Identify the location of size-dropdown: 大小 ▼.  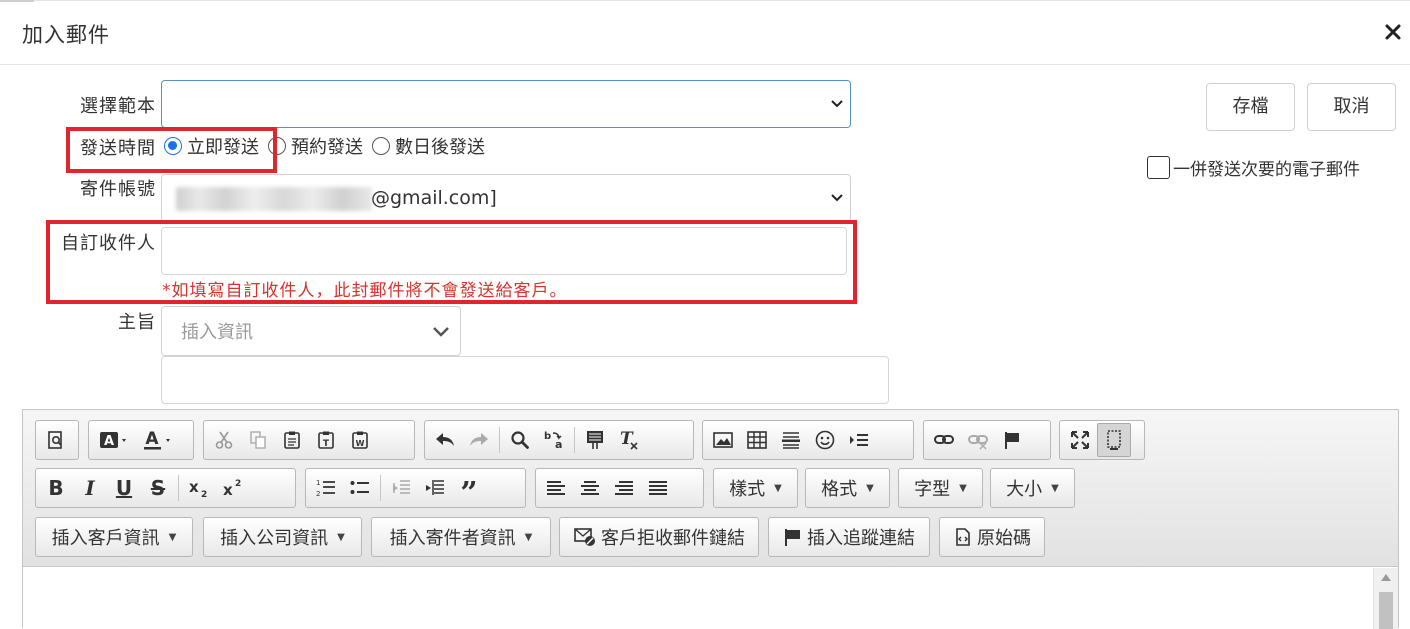
(1032, 488).